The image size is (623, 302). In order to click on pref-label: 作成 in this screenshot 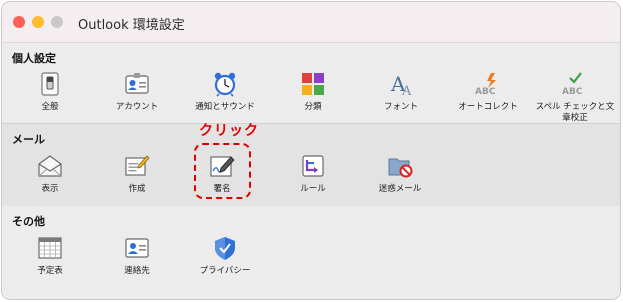, I will do `click(137, 189)`.